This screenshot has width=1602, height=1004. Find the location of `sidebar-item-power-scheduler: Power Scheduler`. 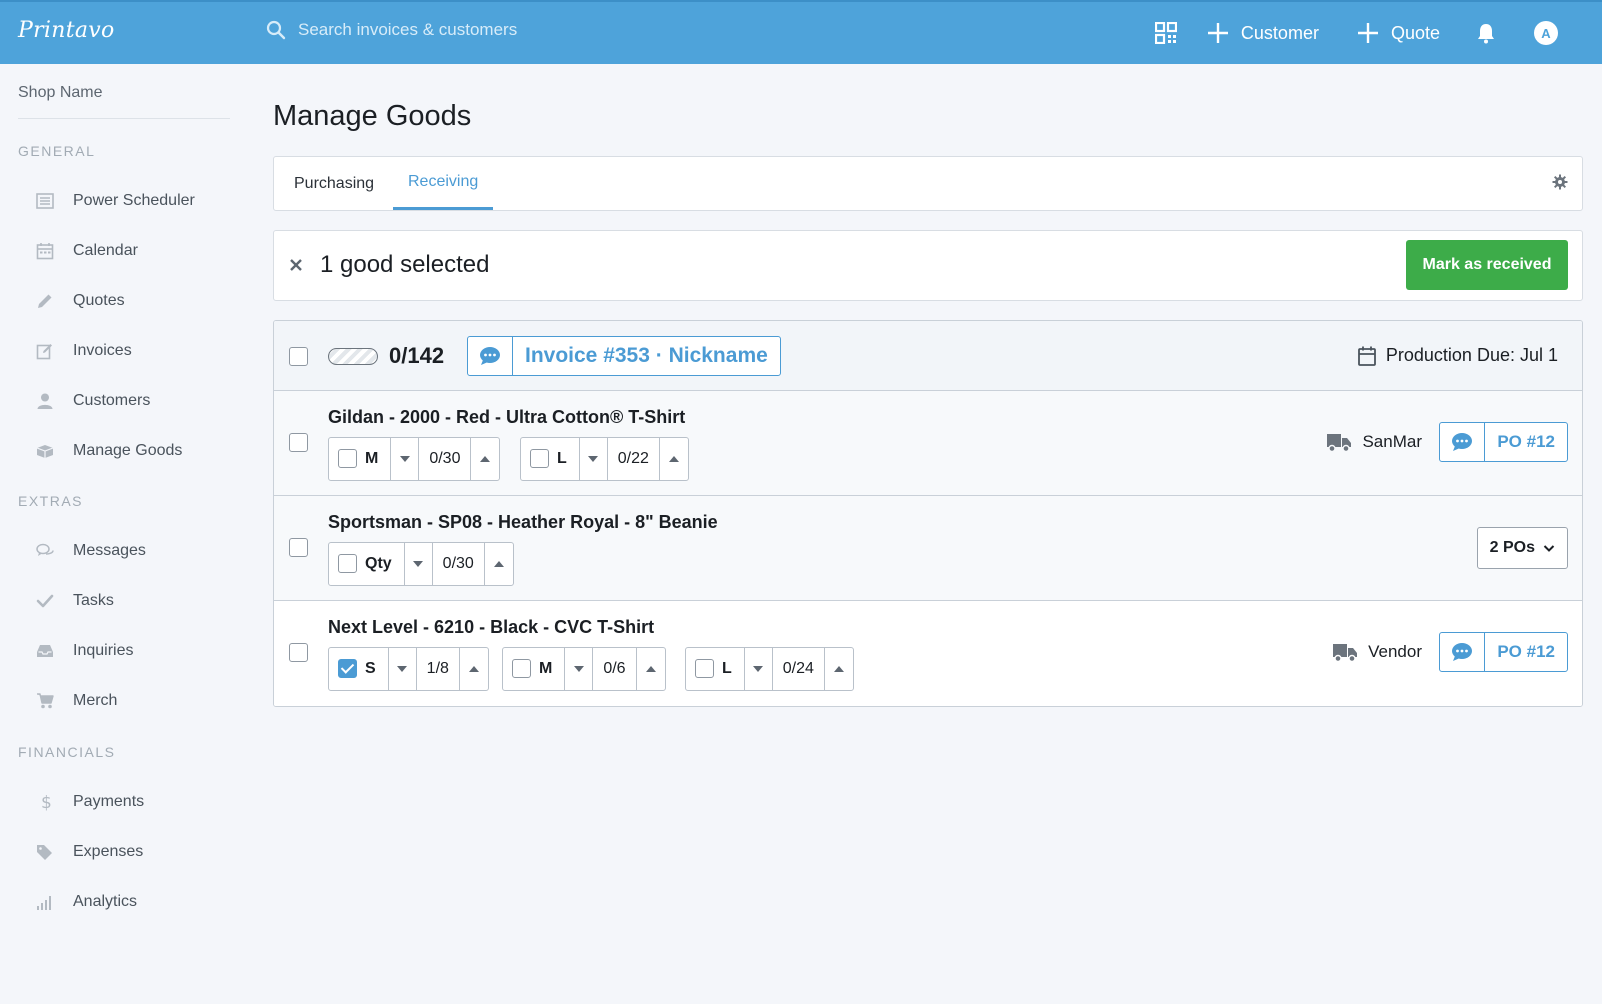

sidebar-item-power-scheduler: Power Scheduler is located at coordinates (115, 201).